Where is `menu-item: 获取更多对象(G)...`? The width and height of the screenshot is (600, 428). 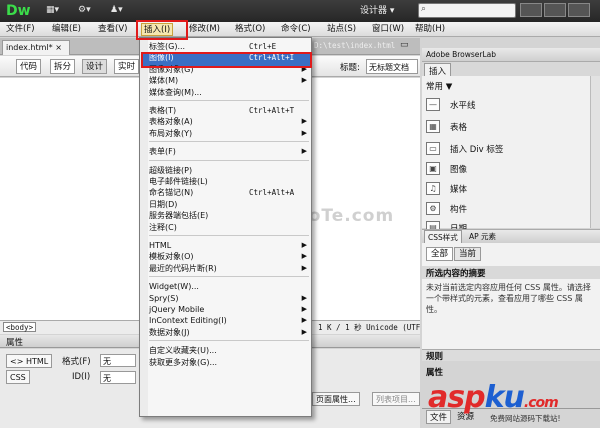 menu-item: 获取更多对象(G)... is located at coordinates (230, 362).